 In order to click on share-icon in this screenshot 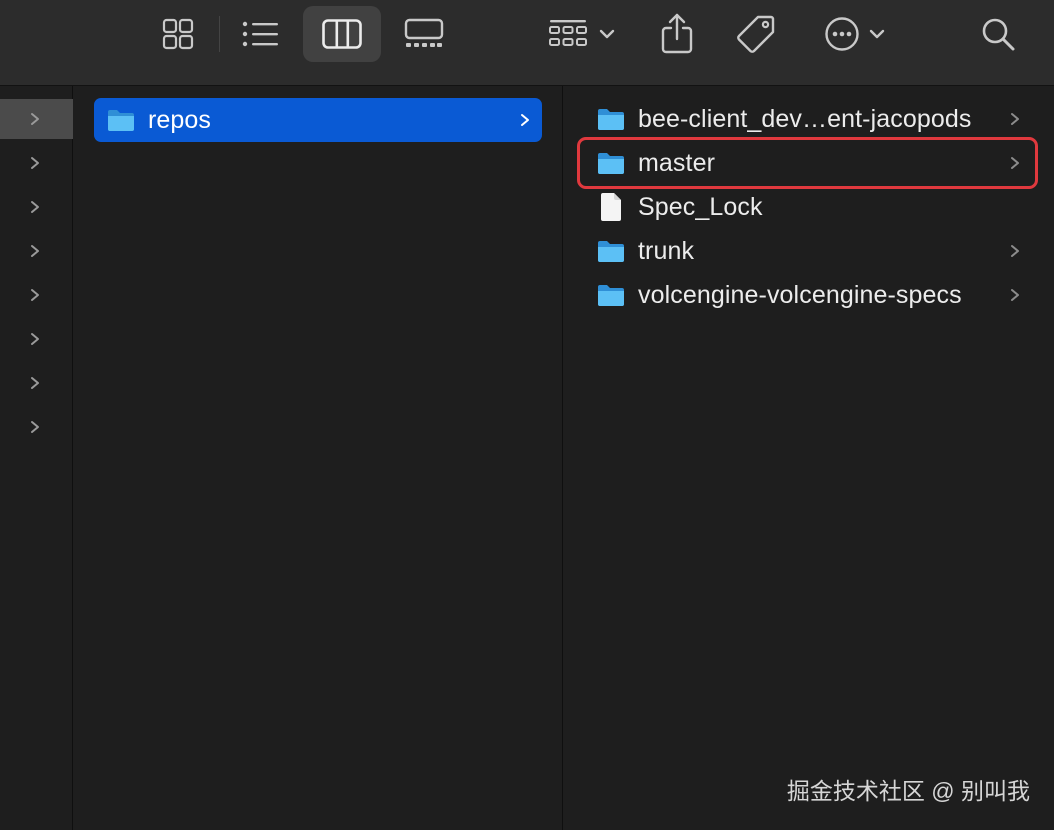, I will do `click(677, 33)`.